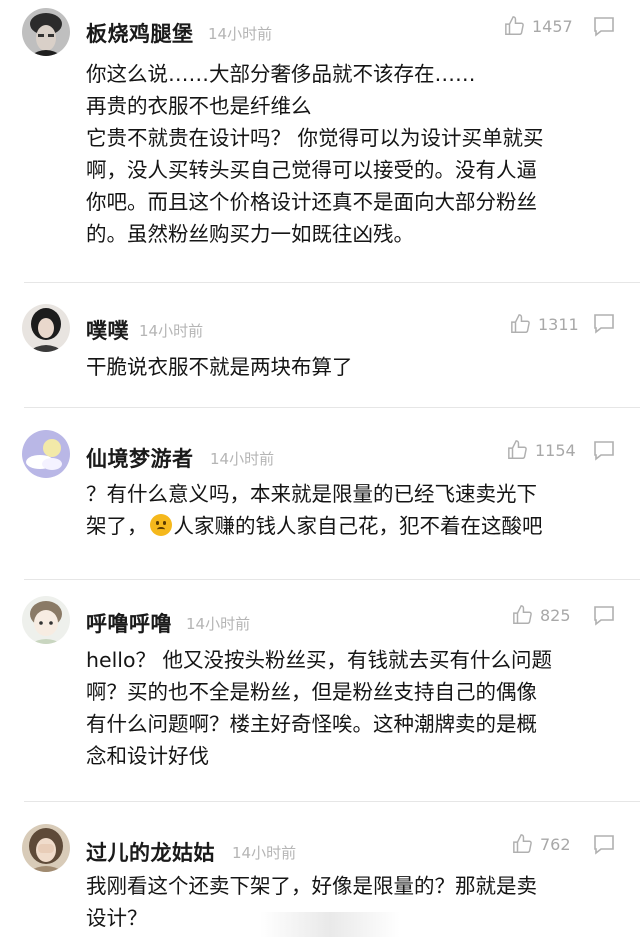 This screenshot has width=640, height=937. Describe the element at coordinates (107, 330) in the screenshot. I see `username: 噗噗` at that location.